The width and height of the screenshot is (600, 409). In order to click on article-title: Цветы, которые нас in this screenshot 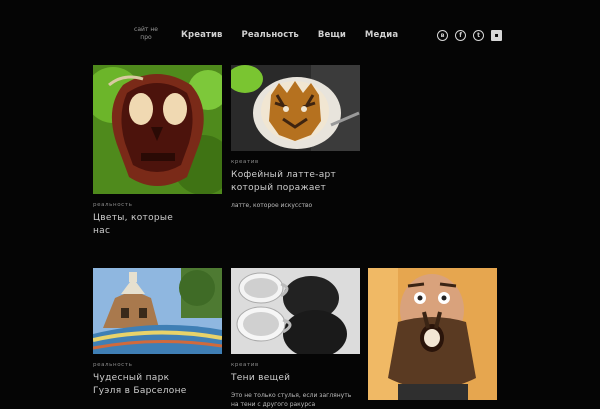, I will do `click(157, 225)`.